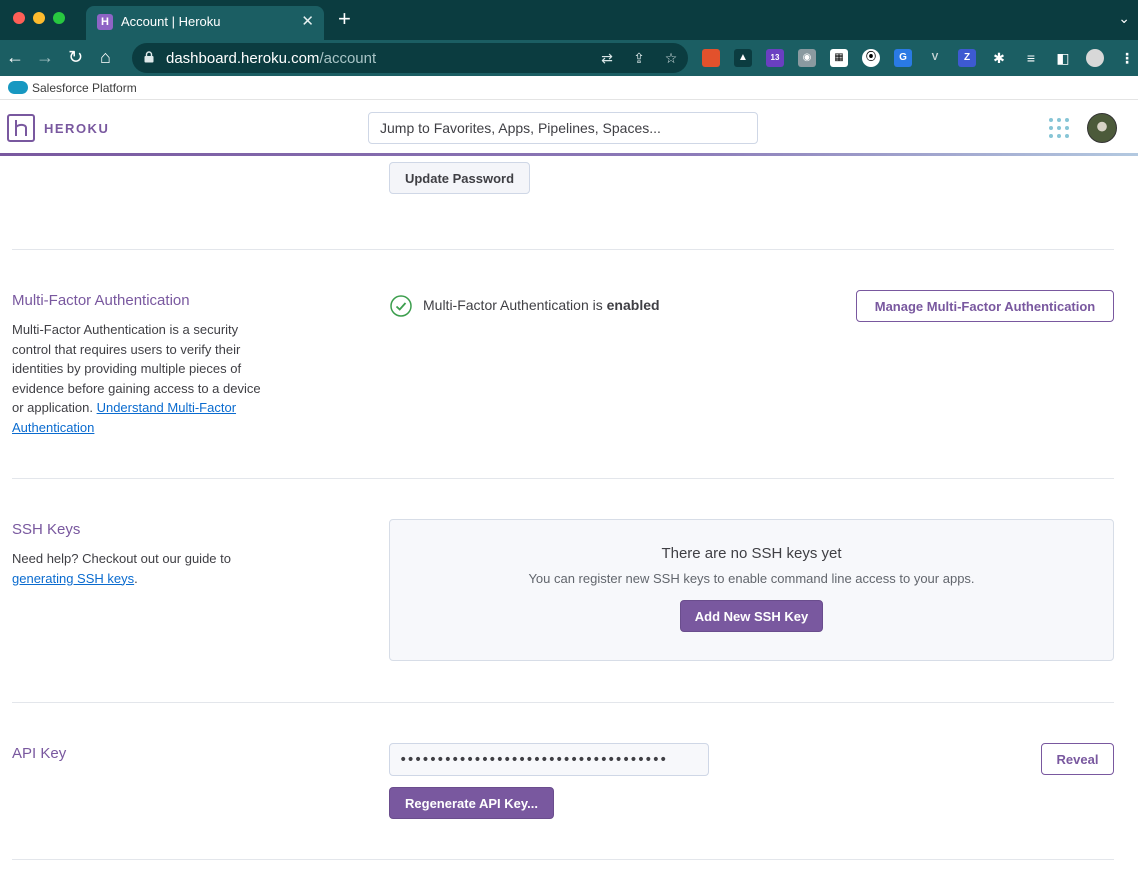 This screenshot has width=1138, height=881. I want to click on url-path: /account, so click(348, 58).